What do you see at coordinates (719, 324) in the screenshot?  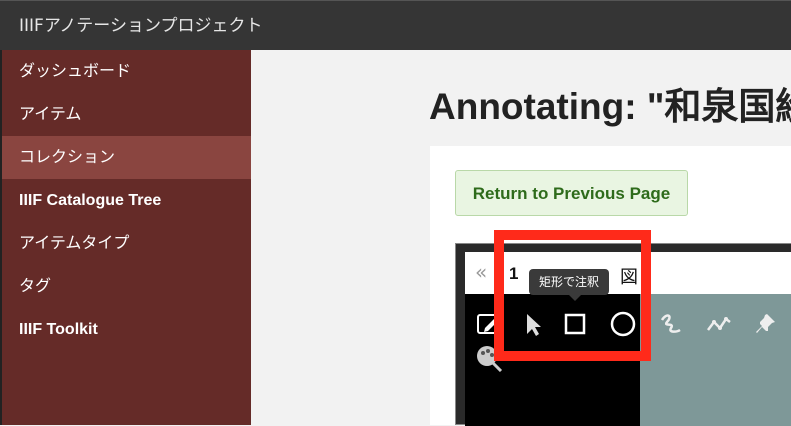 I see `polyline-icon` at bounding box center [719, 324].